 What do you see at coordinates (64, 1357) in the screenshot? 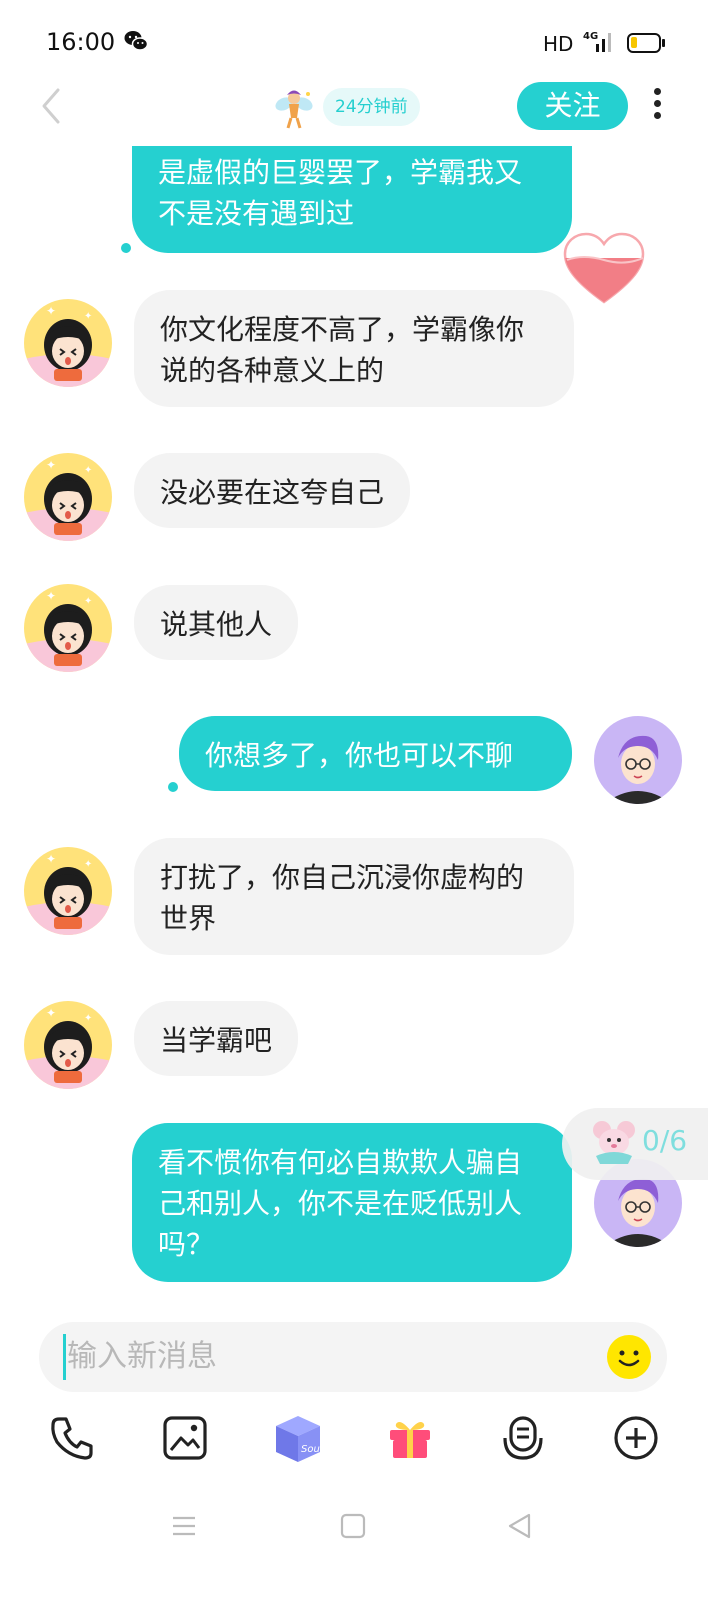
I see `text-cursor` at bounding box center [64, 1357].